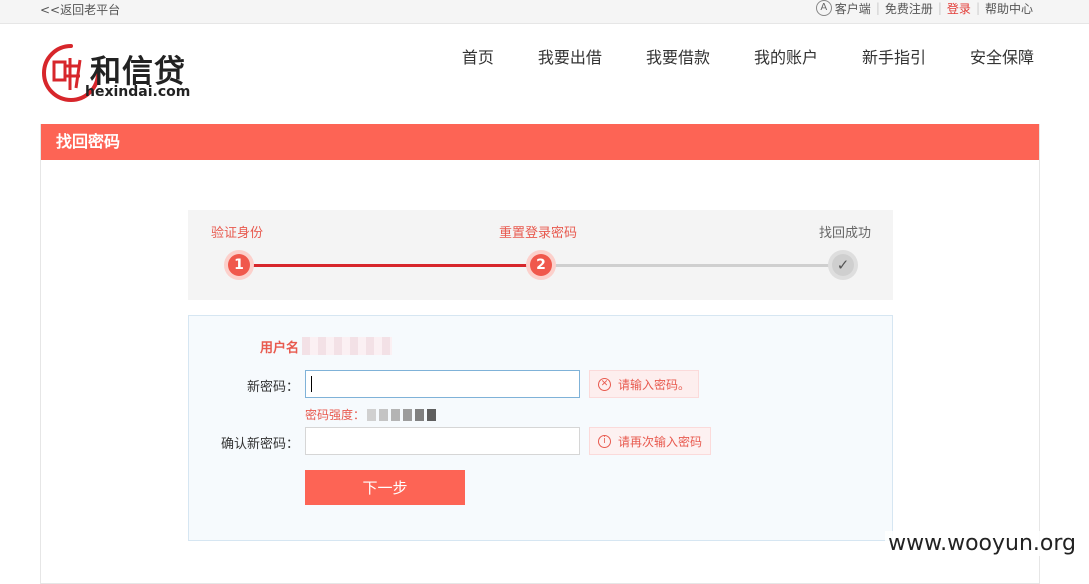 This screenshot has height=584, width=1089. I want to click on nav-beginner-guide: 新手指引, so click(894, 56).